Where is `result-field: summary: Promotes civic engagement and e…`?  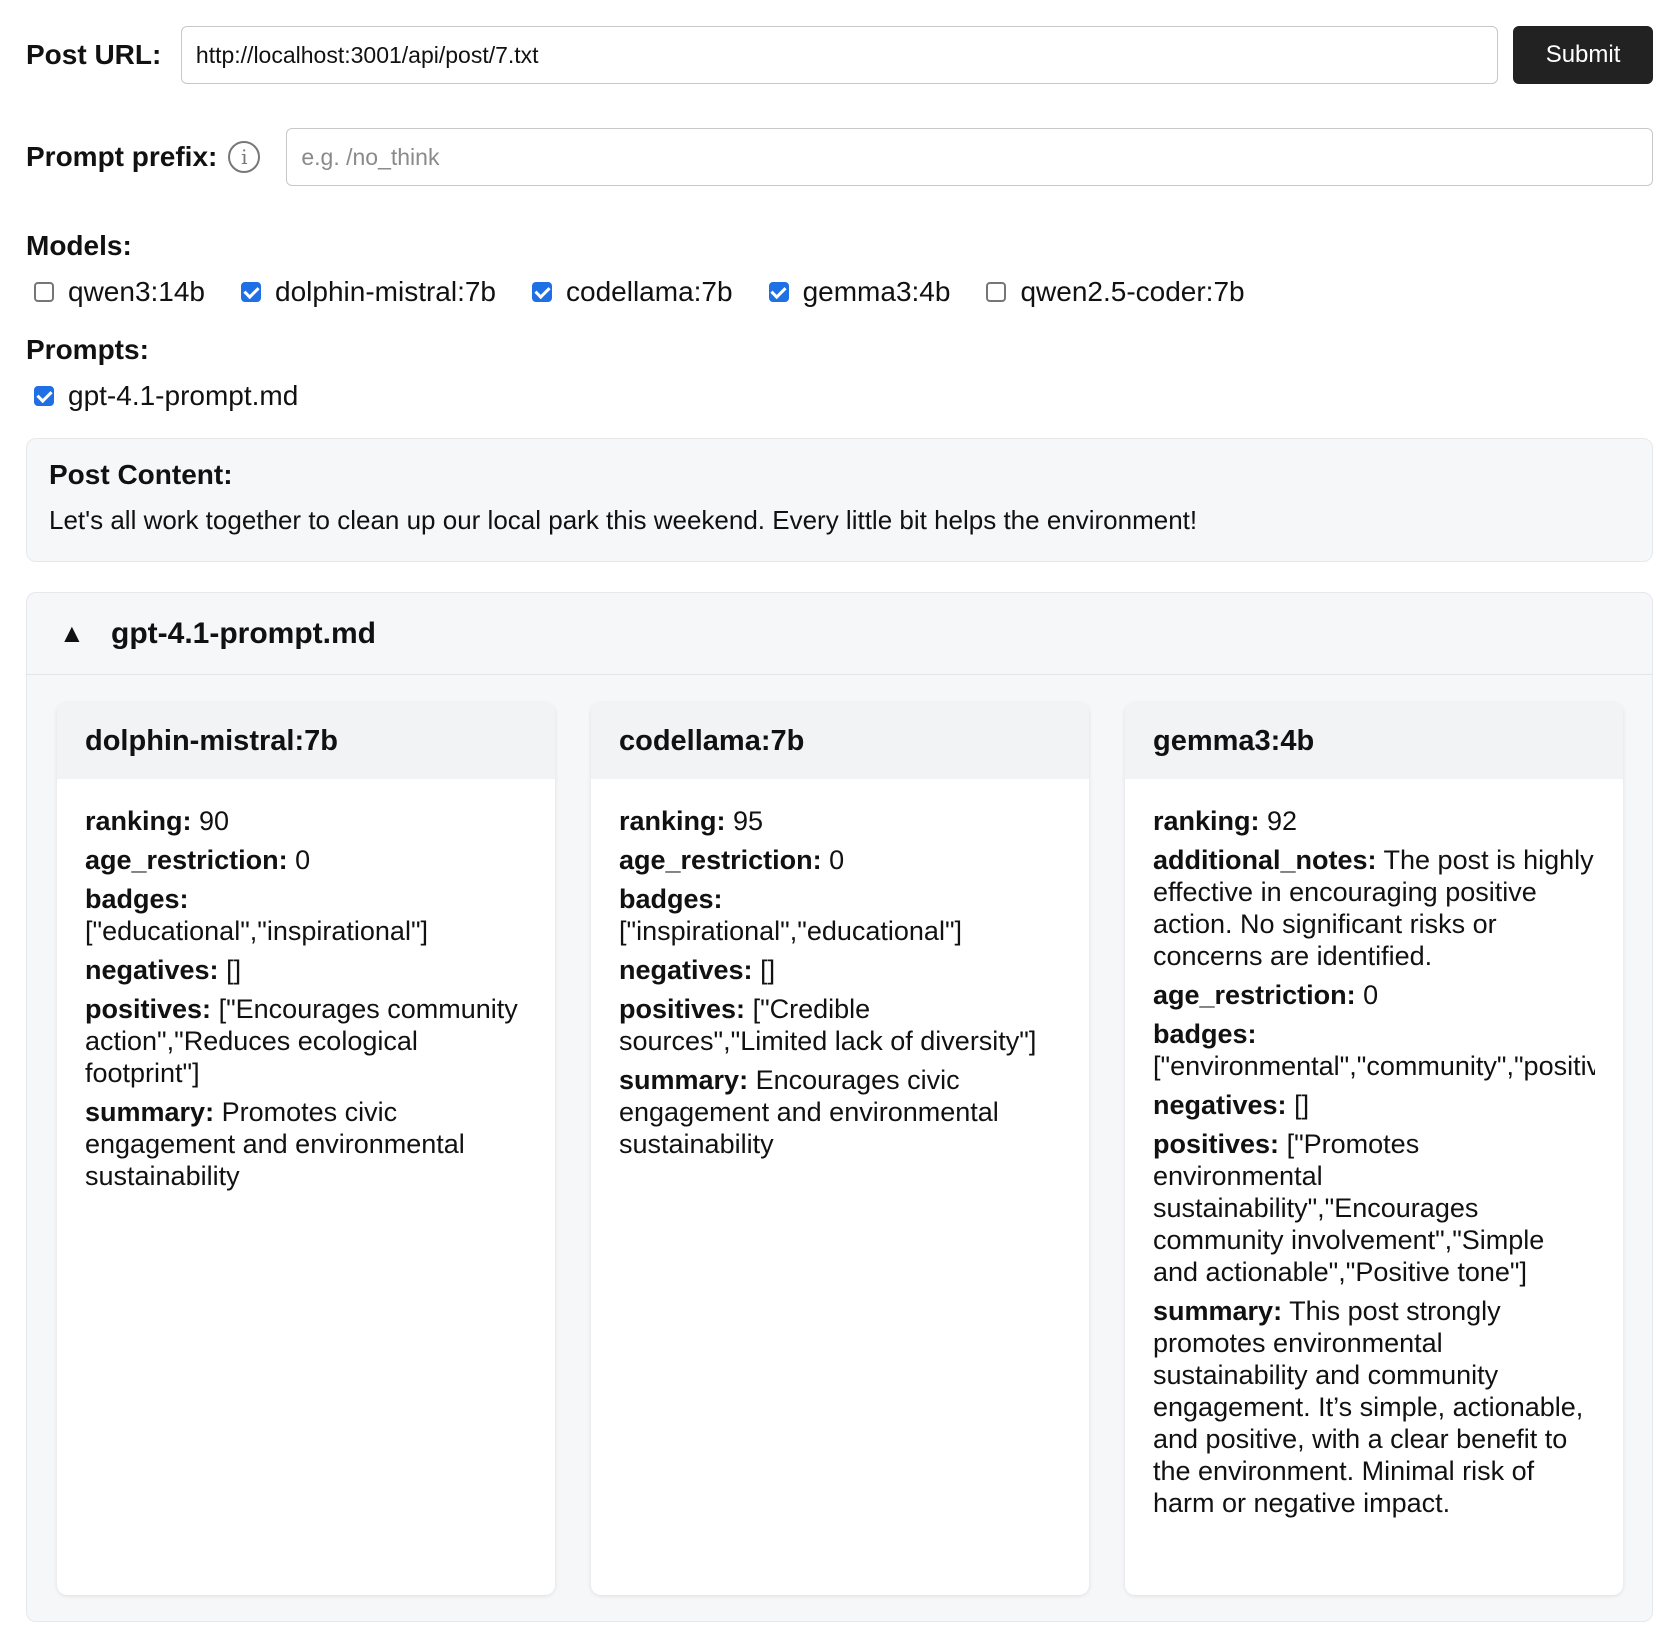
result-field: summary: Promotes civic engagement and e… is located at coordinates (306, 1144).